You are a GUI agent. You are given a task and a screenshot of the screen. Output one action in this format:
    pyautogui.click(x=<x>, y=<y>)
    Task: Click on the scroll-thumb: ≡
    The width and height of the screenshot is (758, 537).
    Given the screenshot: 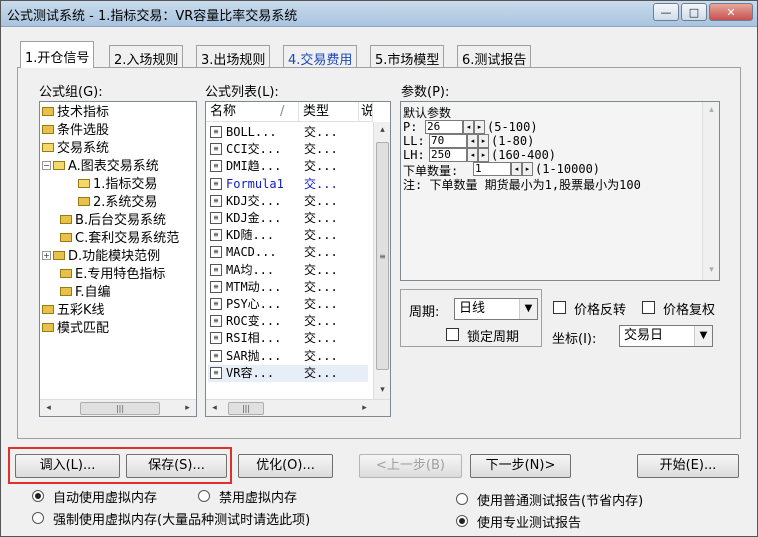 What is the action you would take?
    pyautogui.click(x=382, y=256)
    